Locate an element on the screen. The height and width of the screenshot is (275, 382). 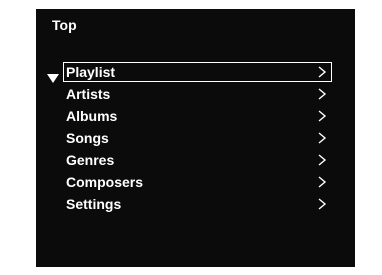
menu-item-songs: Songs is located at coordinates (197, 138).